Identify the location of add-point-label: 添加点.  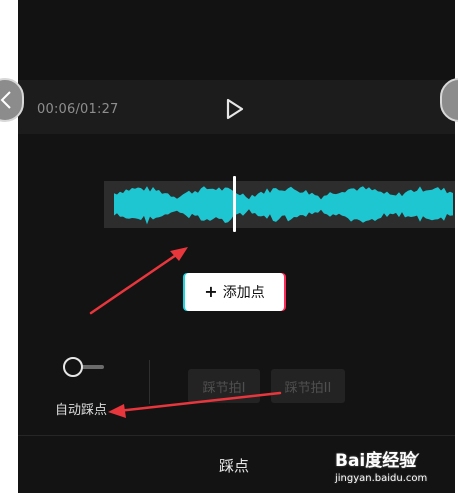
(243, 293).